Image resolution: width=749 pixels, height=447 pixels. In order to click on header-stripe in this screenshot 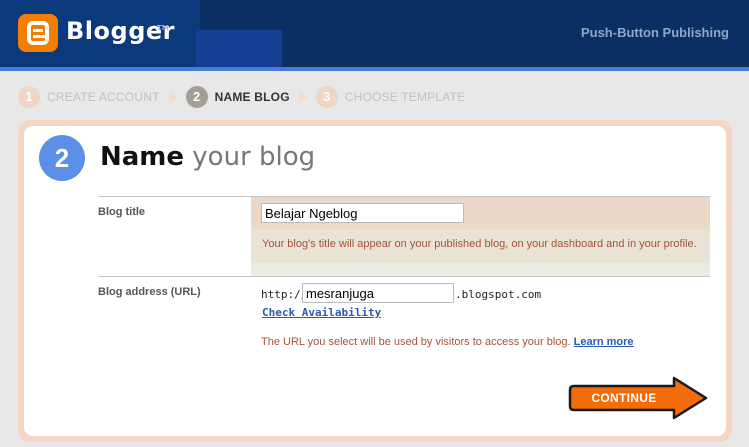, I will do `click(374, 69)`.